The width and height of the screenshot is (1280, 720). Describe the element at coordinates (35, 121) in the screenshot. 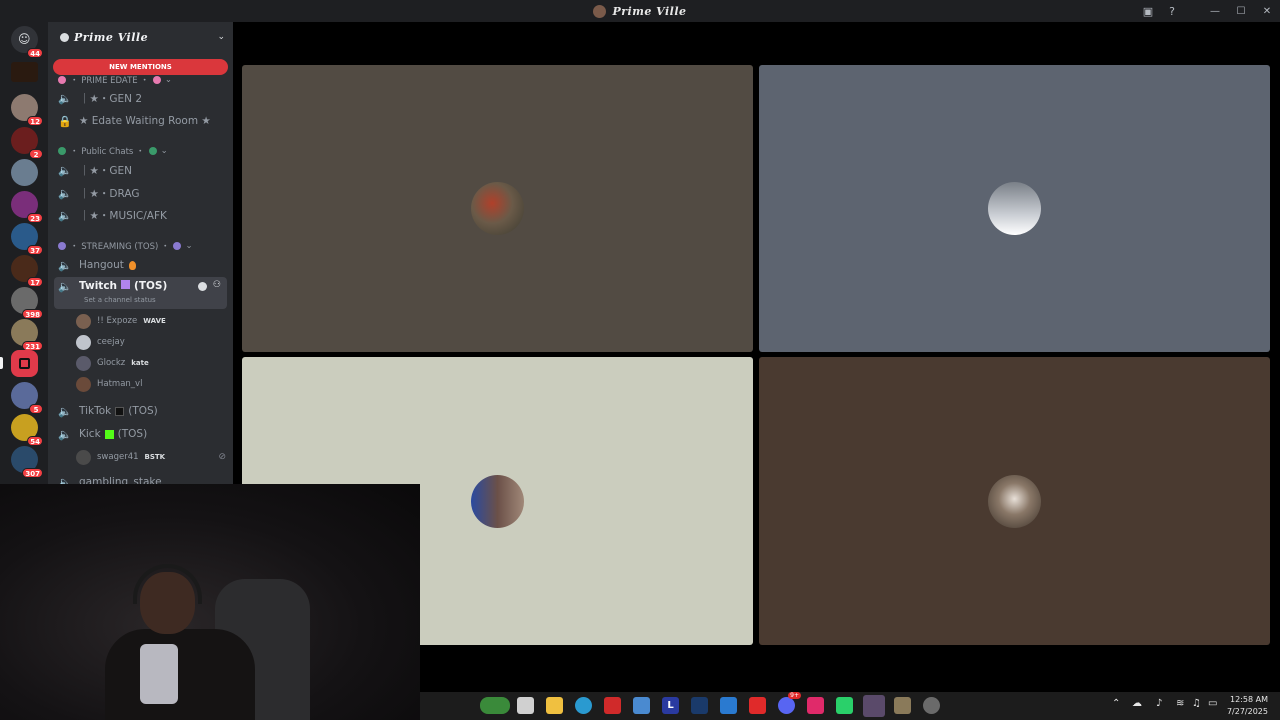

I see `guild-badge: 12` at that location.